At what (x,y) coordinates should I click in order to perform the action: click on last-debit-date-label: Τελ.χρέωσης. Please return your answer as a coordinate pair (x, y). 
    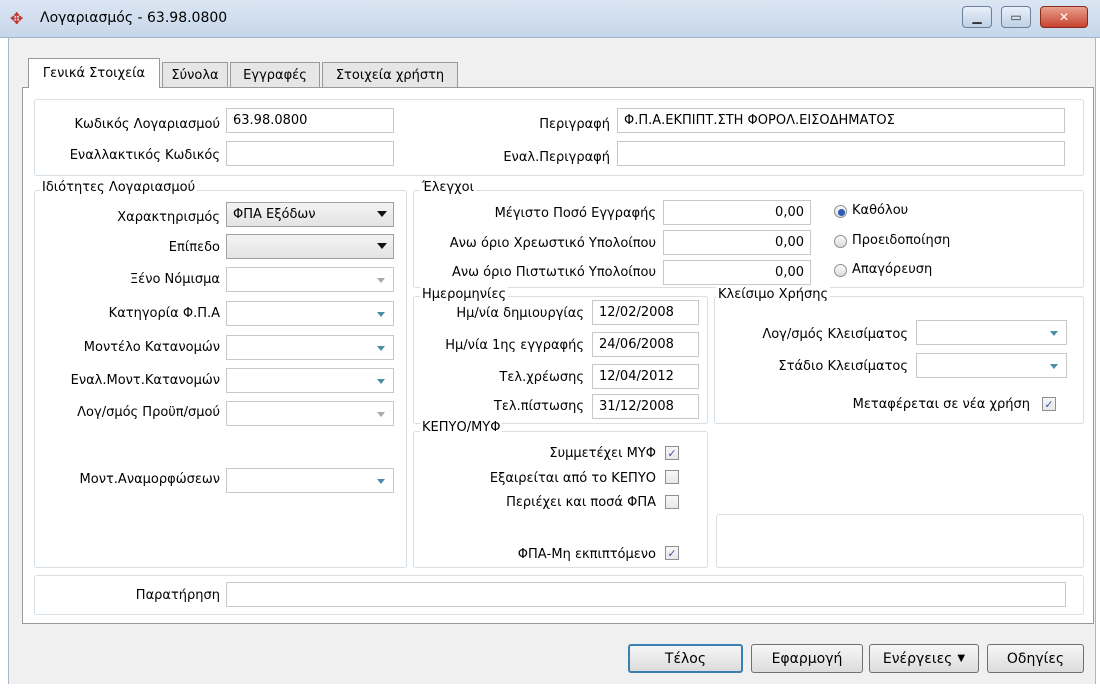
    Looking at the image, I should click on (541, 377).